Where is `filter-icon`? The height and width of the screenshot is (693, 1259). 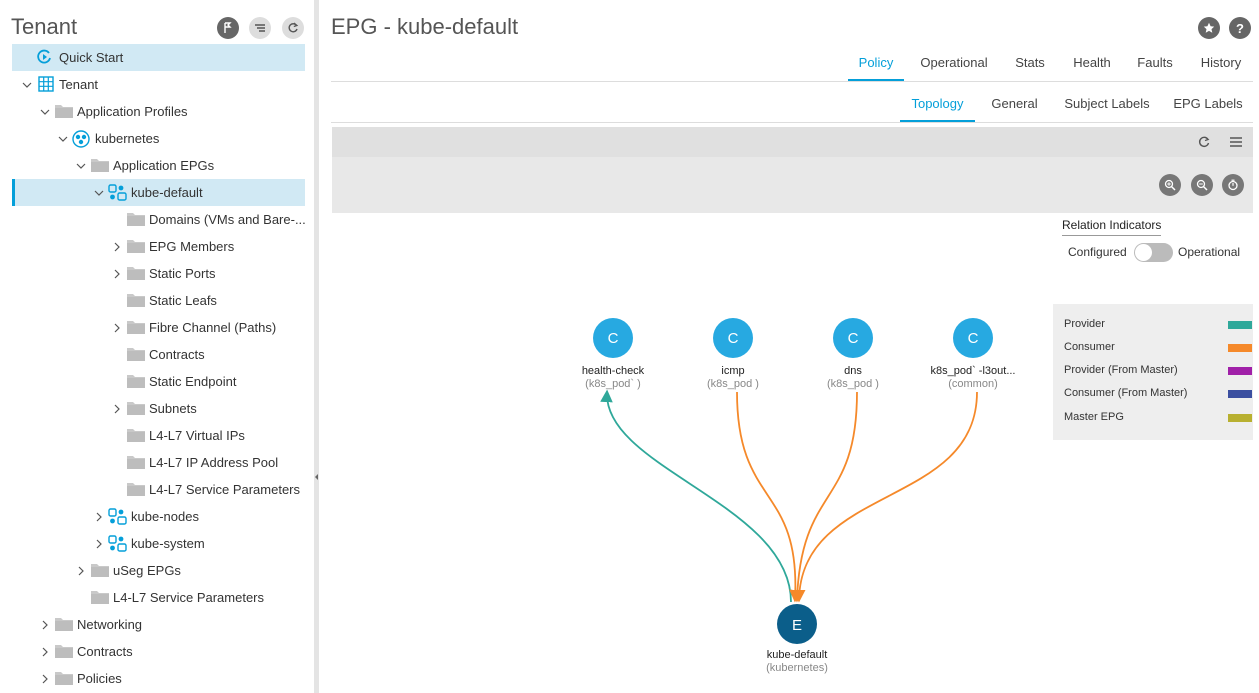
filter-icon is located at coordinates (260, 28).